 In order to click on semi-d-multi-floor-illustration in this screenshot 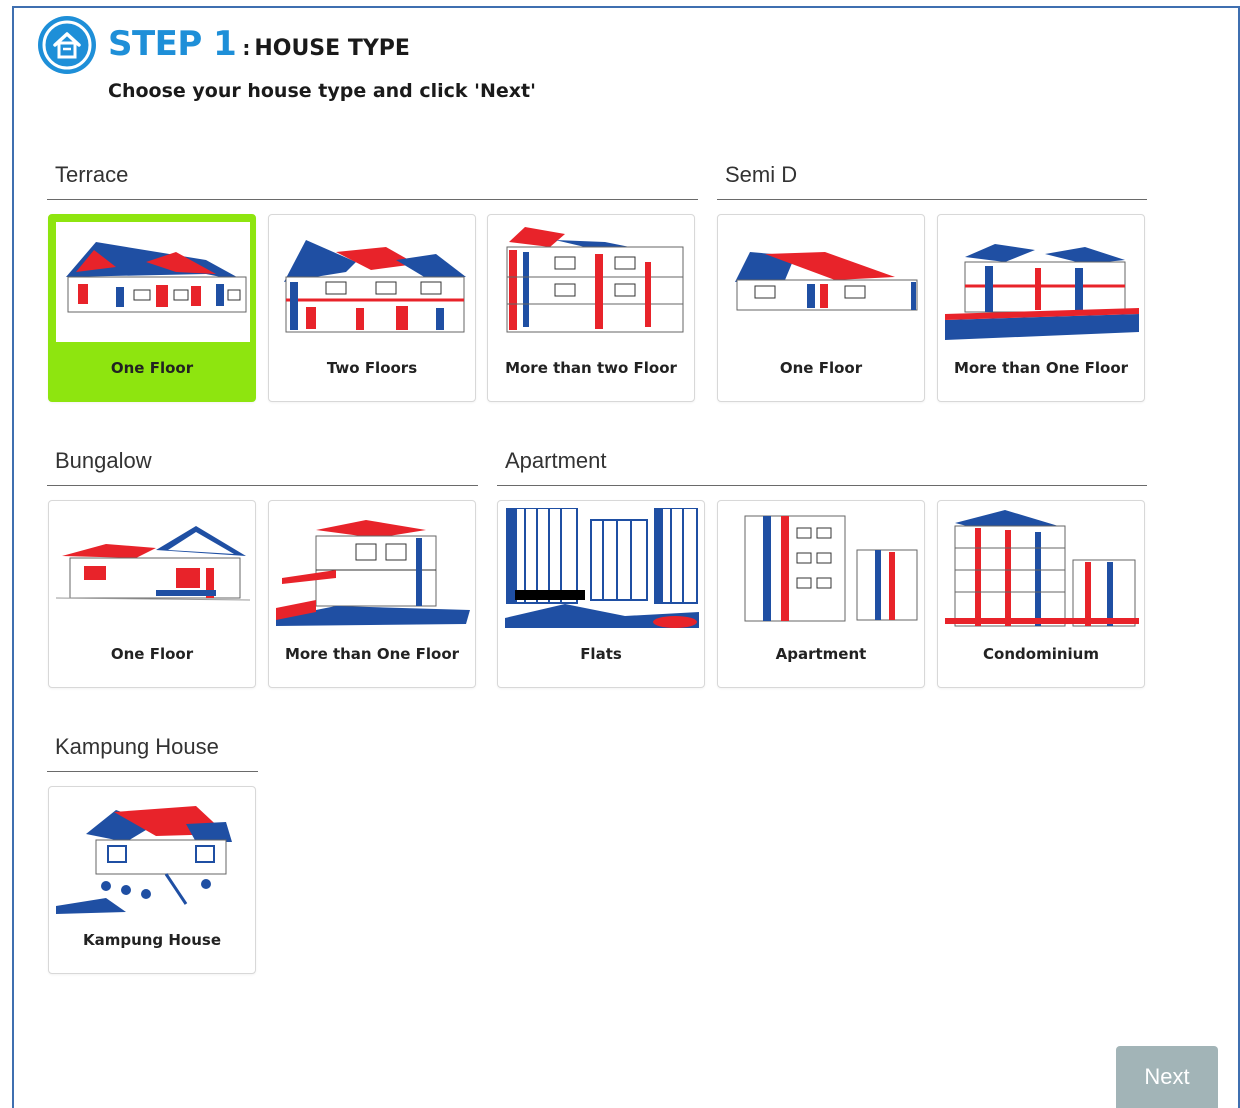, I will do `click(1042, 282)`.